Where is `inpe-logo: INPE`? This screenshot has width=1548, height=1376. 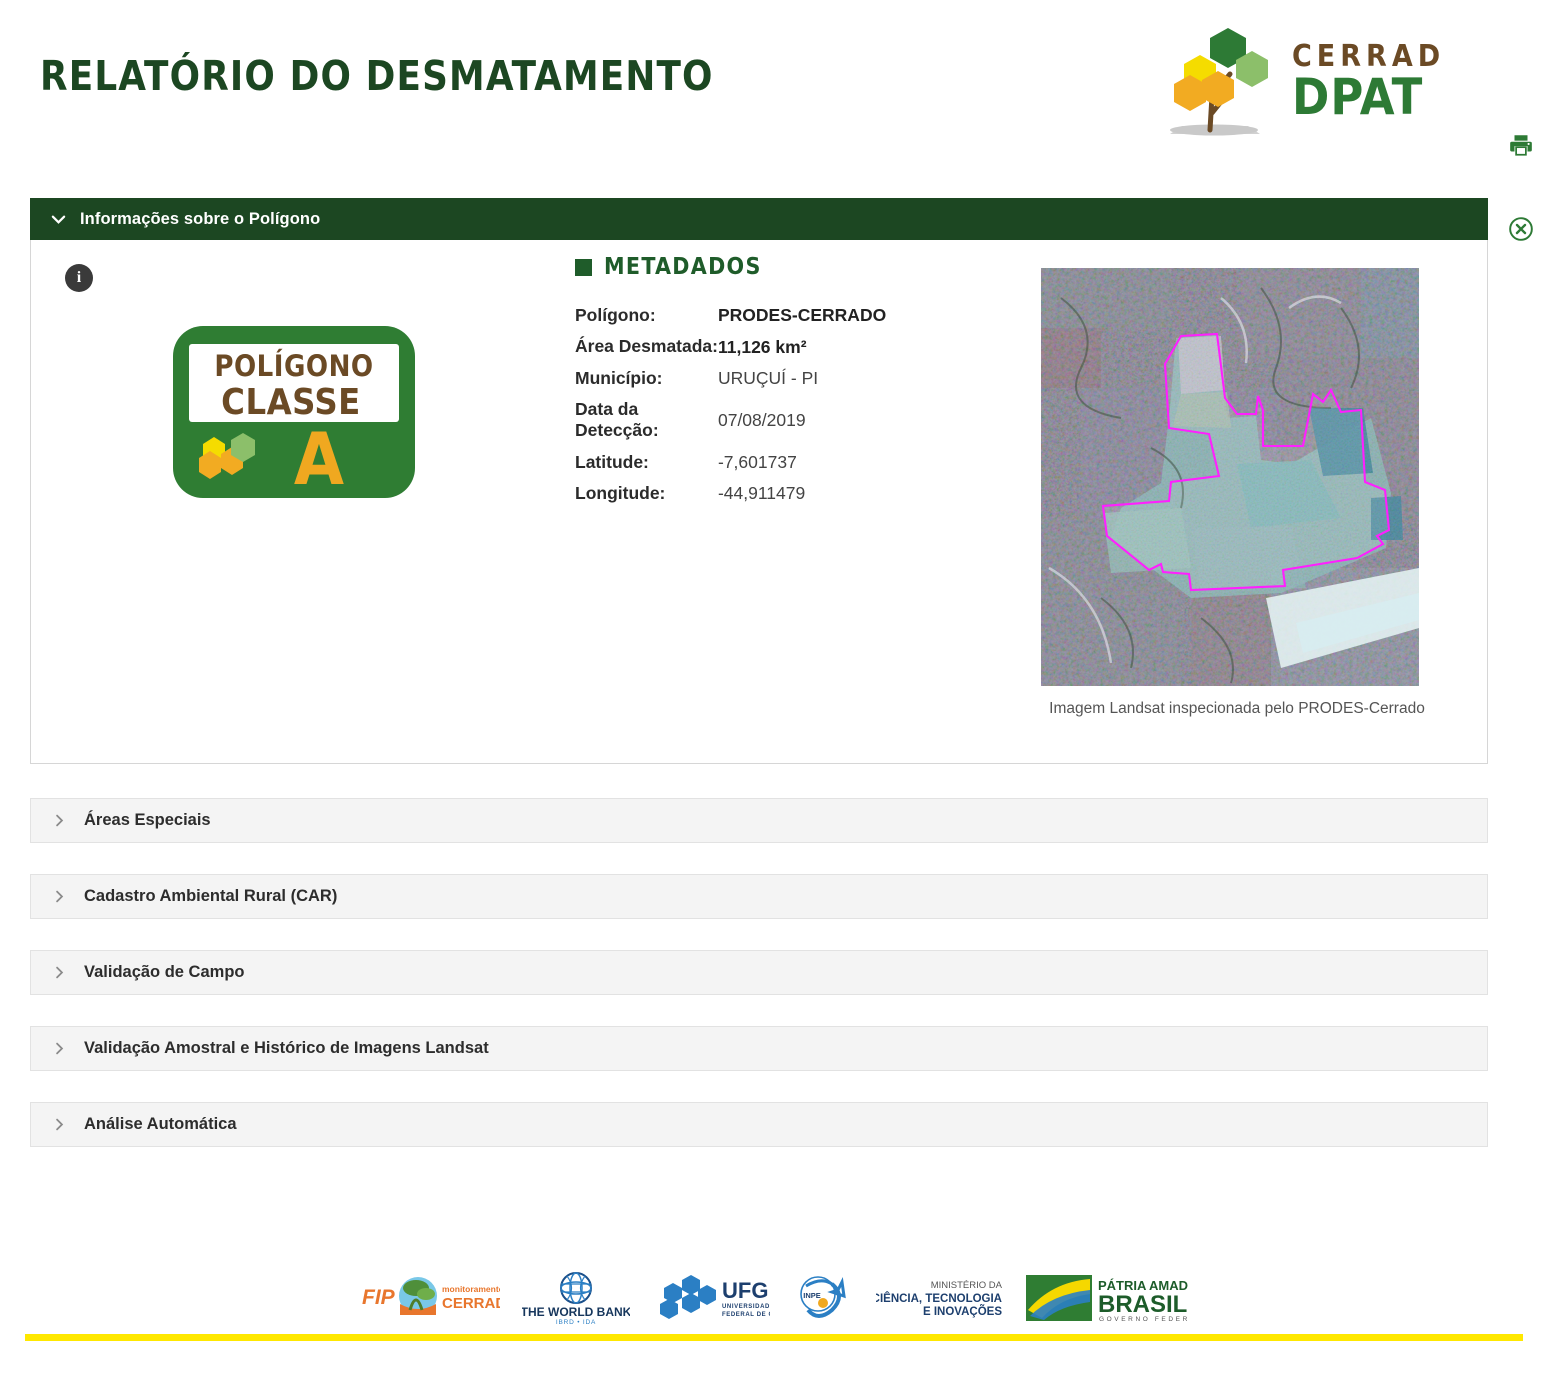
inpe-logo: INPE is located at coordinates (823, 1297).